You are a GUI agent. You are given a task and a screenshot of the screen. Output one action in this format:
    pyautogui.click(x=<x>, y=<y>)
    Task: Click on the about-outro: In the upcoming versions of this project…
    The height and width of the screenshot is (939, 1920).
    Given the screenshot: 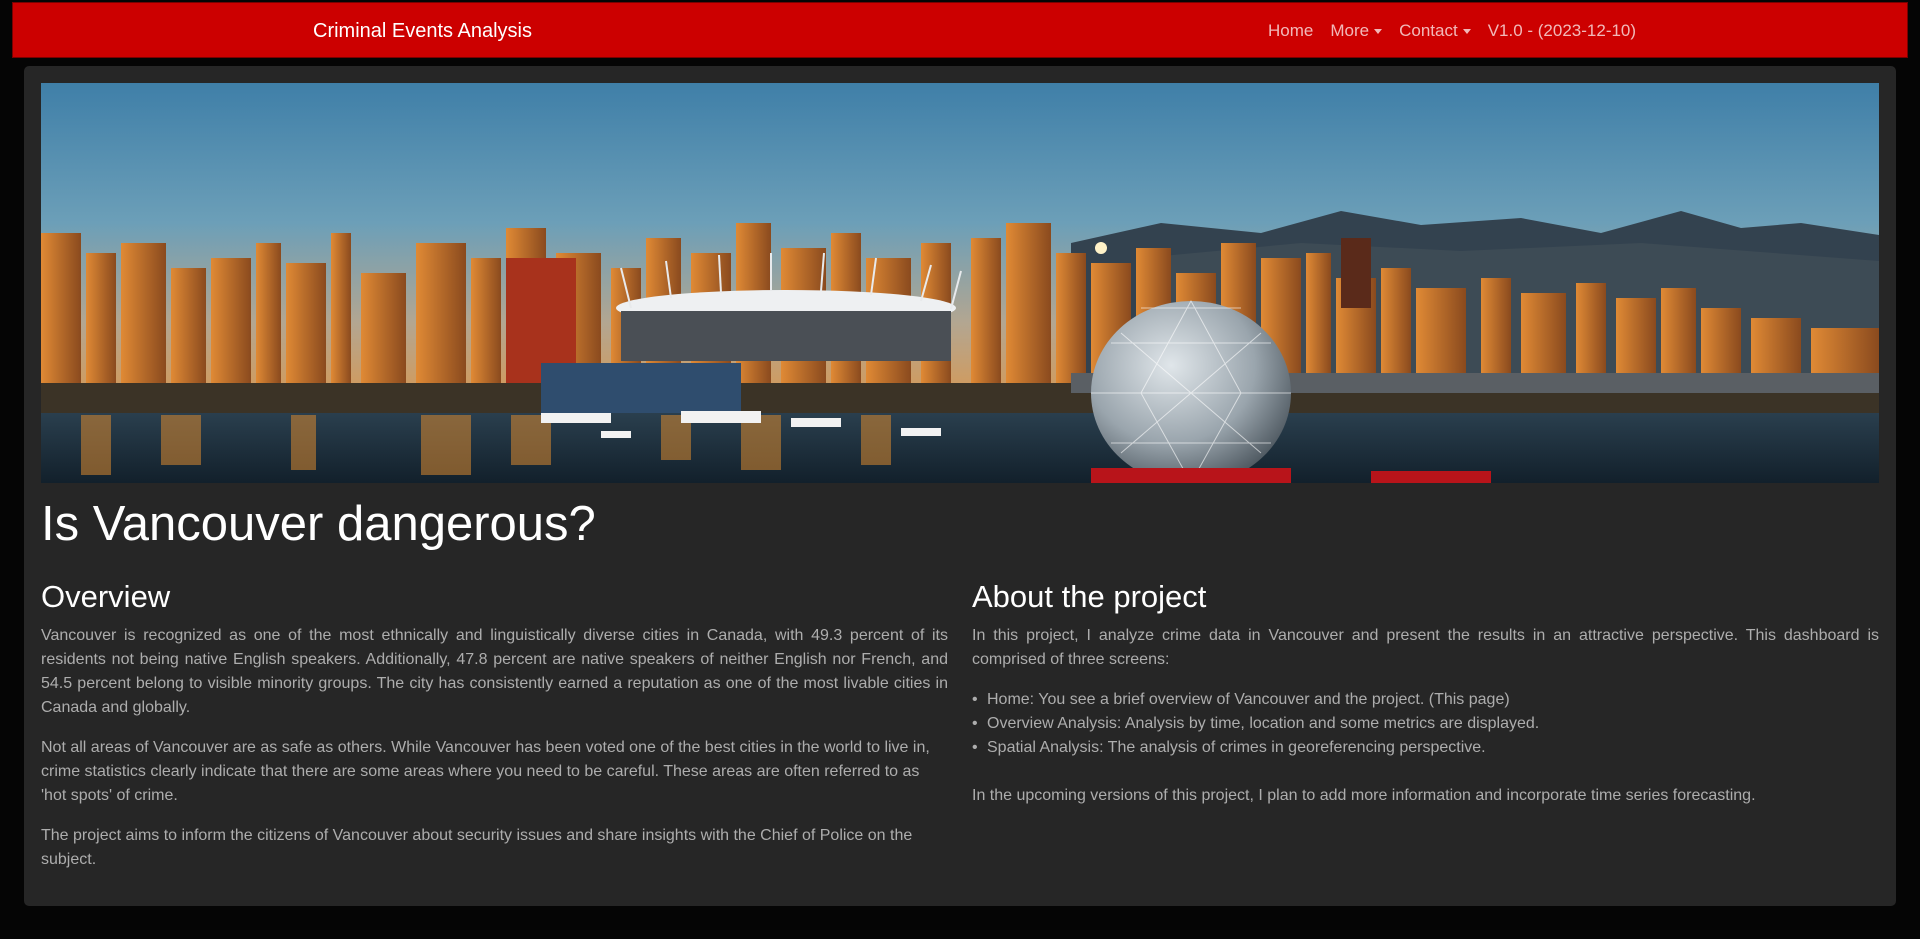 What is the action you would take?
    pyautogui.click(x=1364, y=795)
    